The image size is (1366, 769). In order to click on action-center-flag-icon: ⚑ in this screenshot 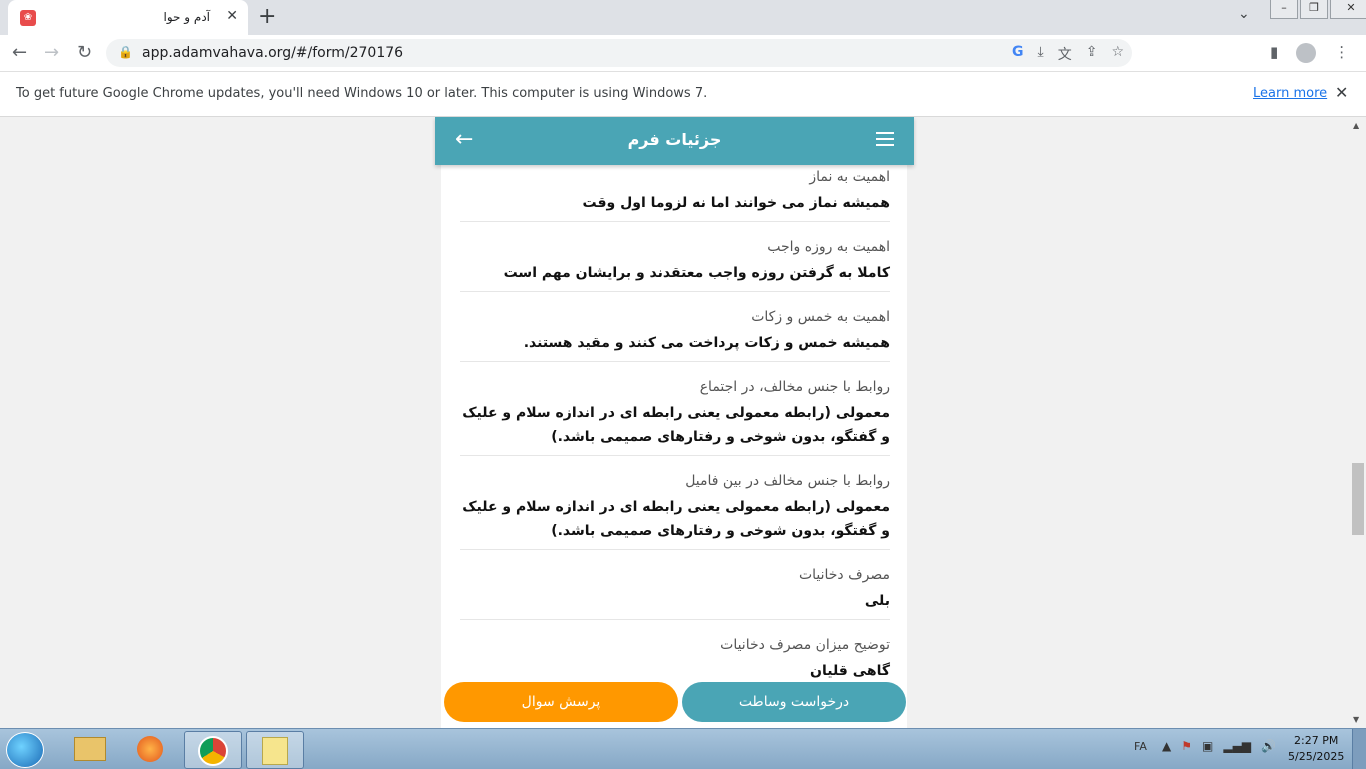, I will do `click(1186, 746)`.